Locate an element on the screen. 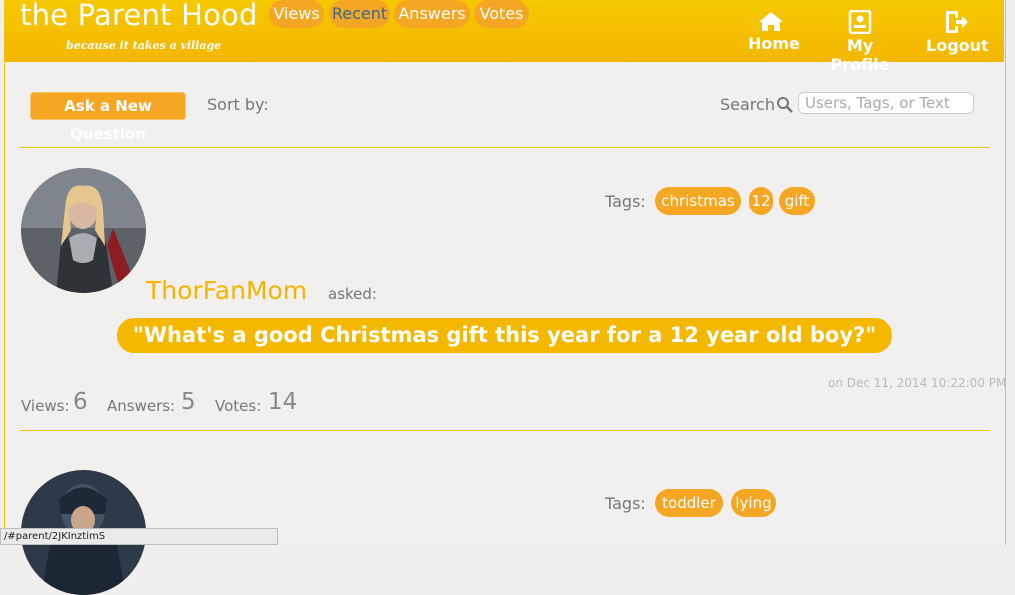  nav-home: Home is located at coordinates (774, 31).